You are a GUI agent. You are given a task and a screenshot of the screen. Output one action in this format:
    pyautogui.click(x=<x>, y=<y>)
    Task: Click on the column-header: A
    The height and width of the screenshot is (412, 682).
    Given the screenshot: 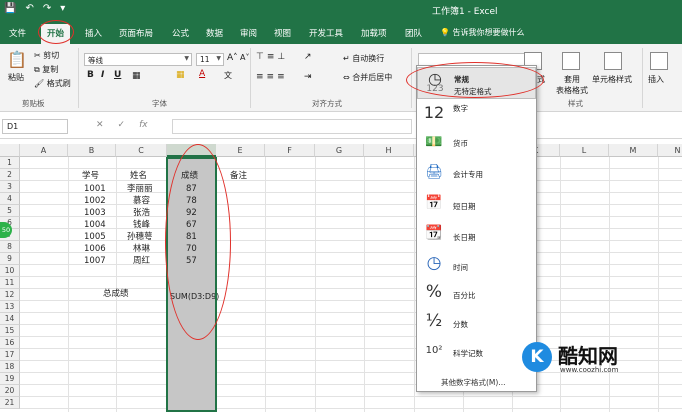 What is the action you would take?
    pyautogui.click(x=44, y=150)
    